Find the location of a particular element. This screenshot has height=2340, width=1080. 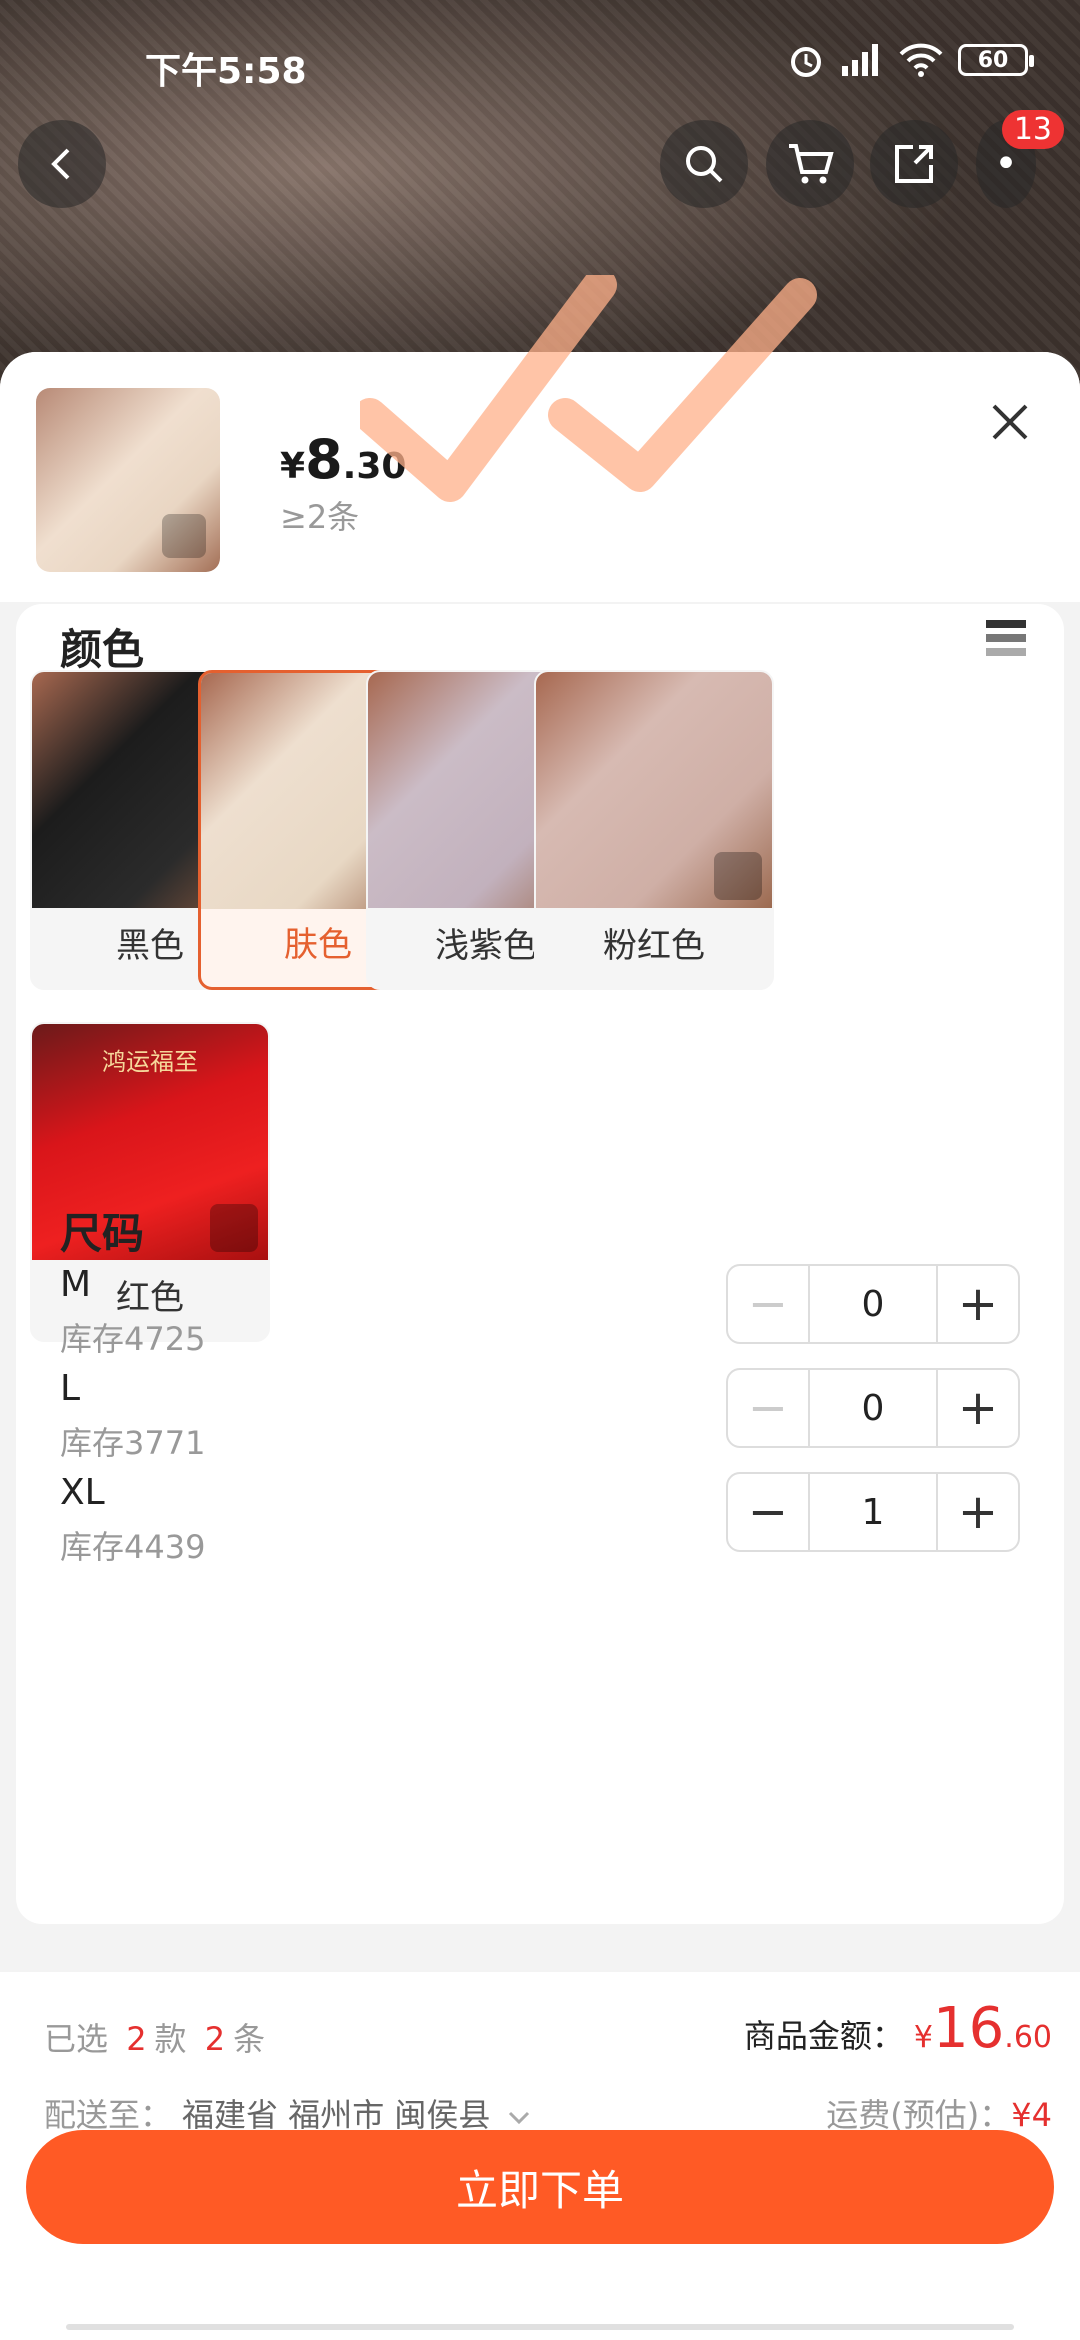

chevron-left-icon is located at coordinates (60, 164).